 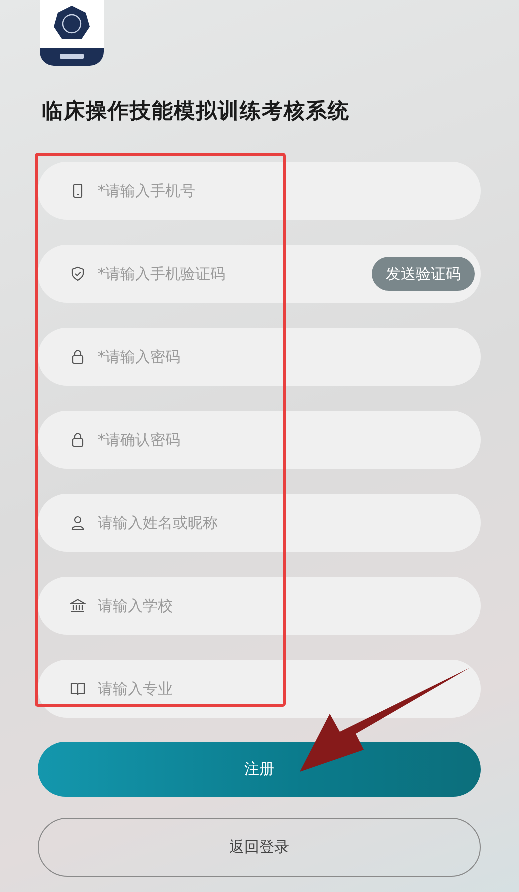 What do you see at coordinates (286, 357) in the screenshot?
I see `text-input: *请输入密码` at bounding box center [286, 357].